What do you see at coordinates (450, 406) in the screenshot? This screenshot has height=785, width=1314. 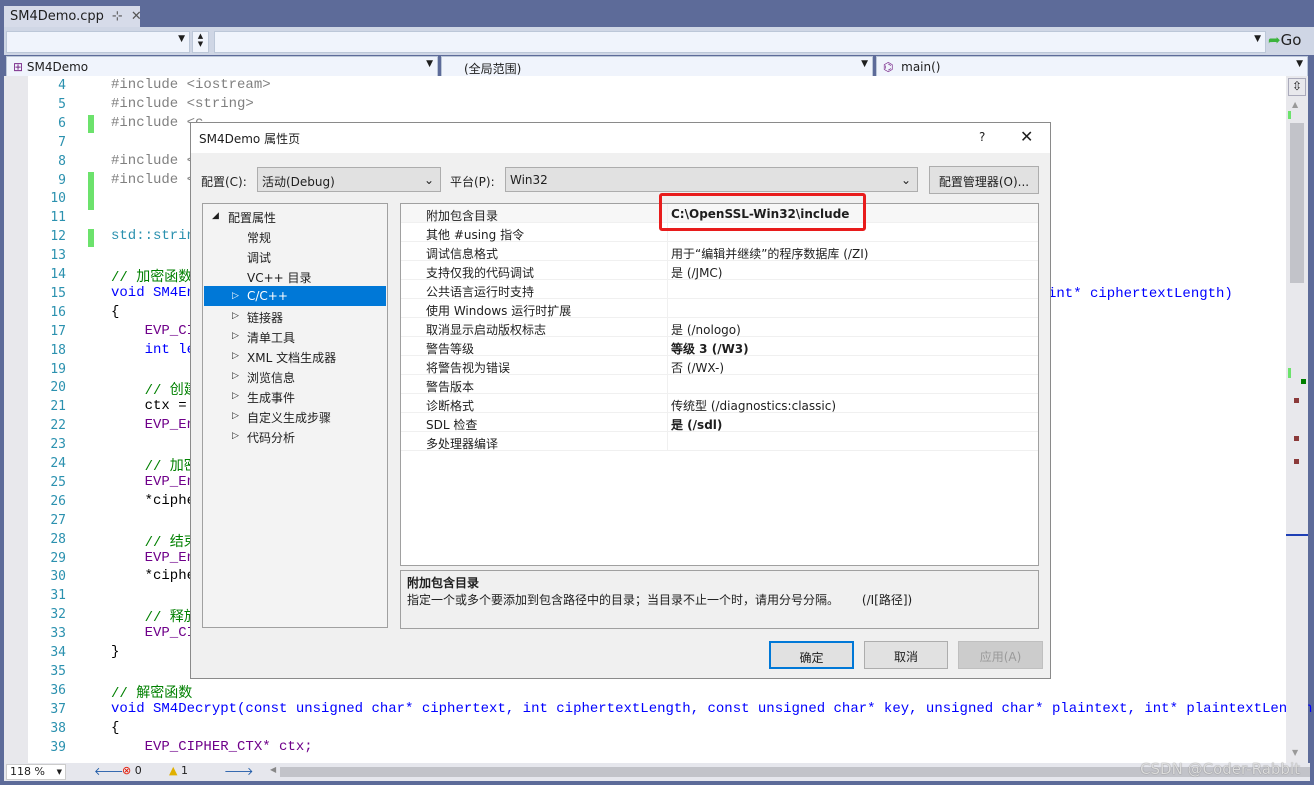 I see `property-name: 诊断格式` at bounding box center [450, 406].